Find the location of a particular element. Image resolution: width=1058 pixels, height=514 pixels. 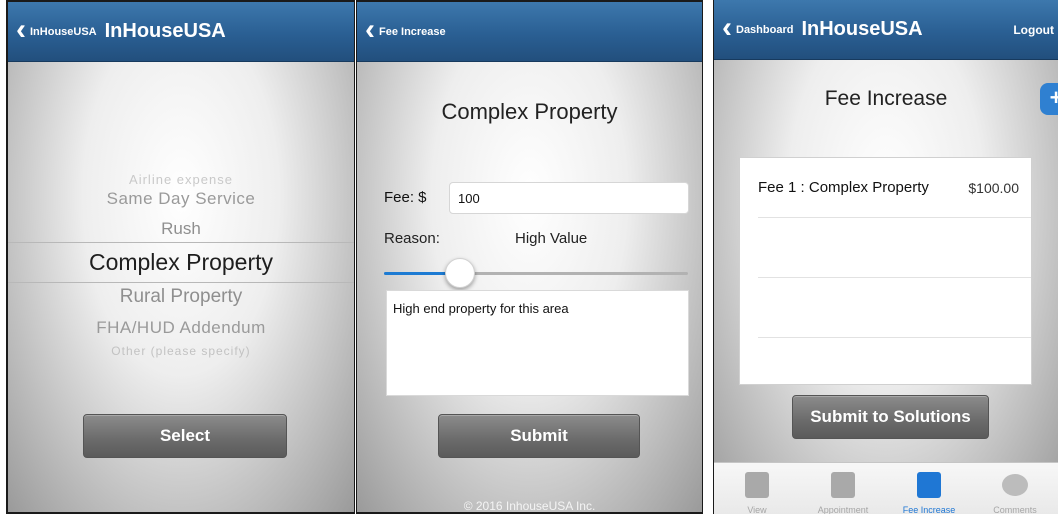

list-item: Fee 1 : Complex Property $100.00 is located at coordinates (894, 188).